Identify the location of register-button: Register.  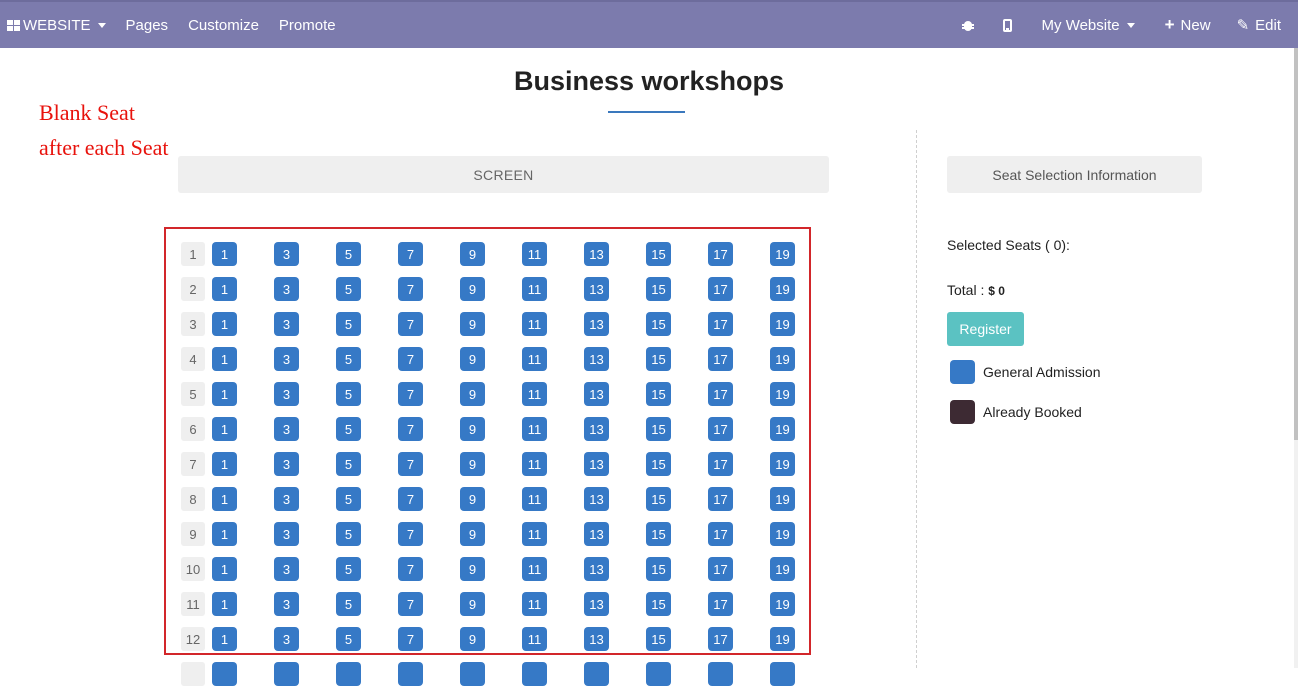
(985, 329).